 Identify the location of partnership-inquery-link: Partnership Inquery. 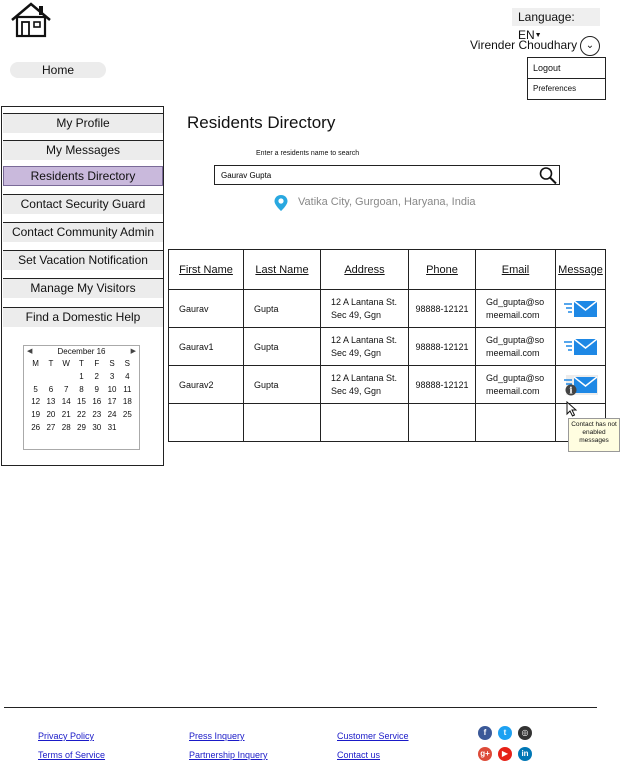
(228, 755).